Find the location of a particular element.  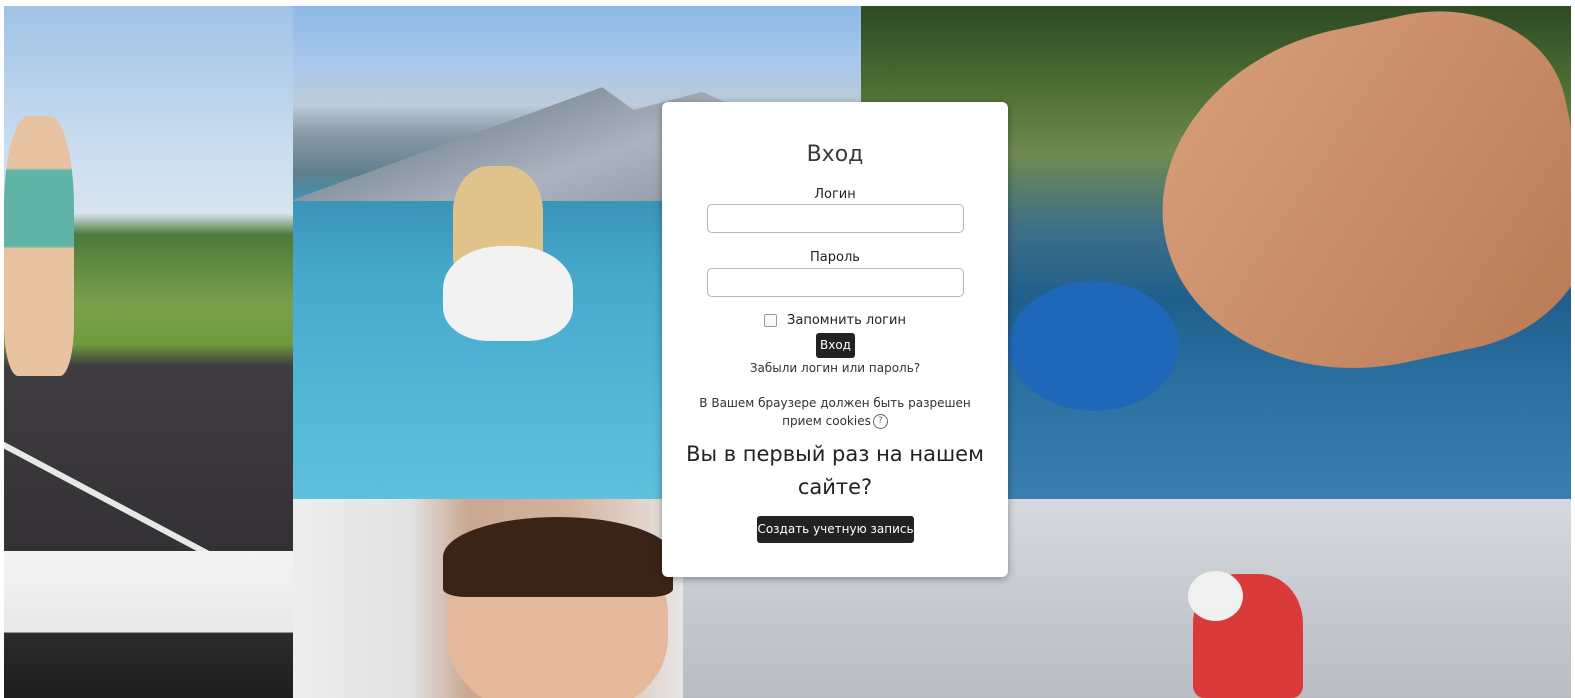

signup-heading: Вы в первый раз на нашем сайте? is located at coordinates (835, 470).